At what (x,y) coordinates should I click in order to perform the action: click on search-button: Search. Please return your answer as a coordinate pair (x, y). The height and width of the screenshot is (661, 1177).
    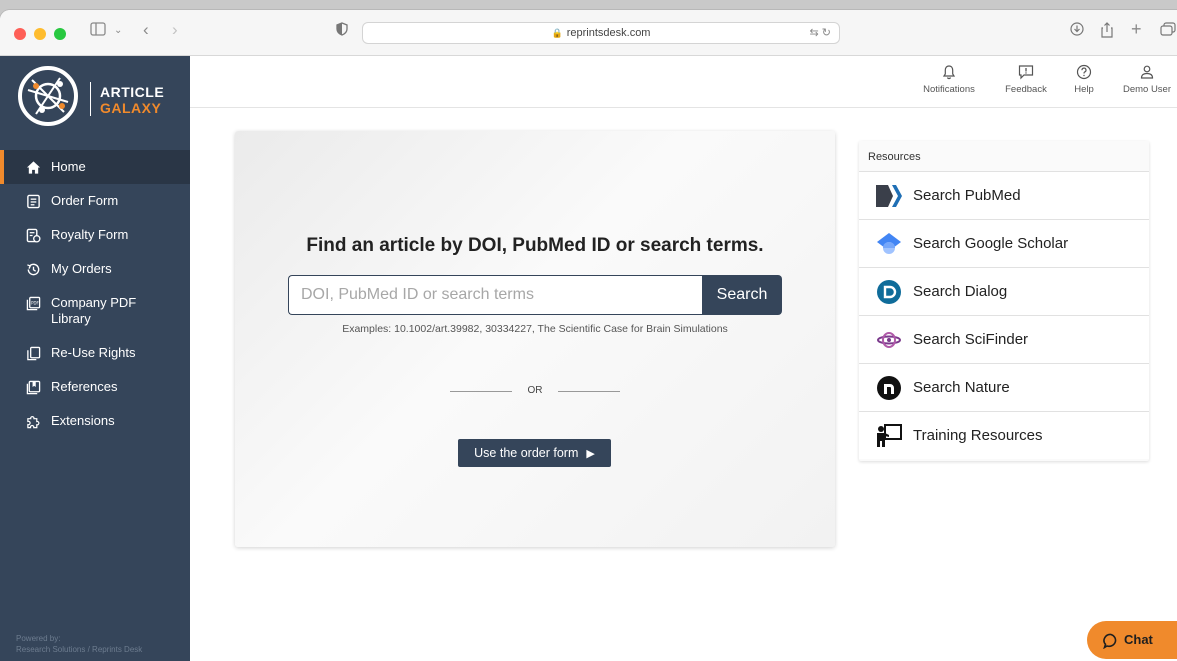
    Looking at the image, I should click on (742, 295).